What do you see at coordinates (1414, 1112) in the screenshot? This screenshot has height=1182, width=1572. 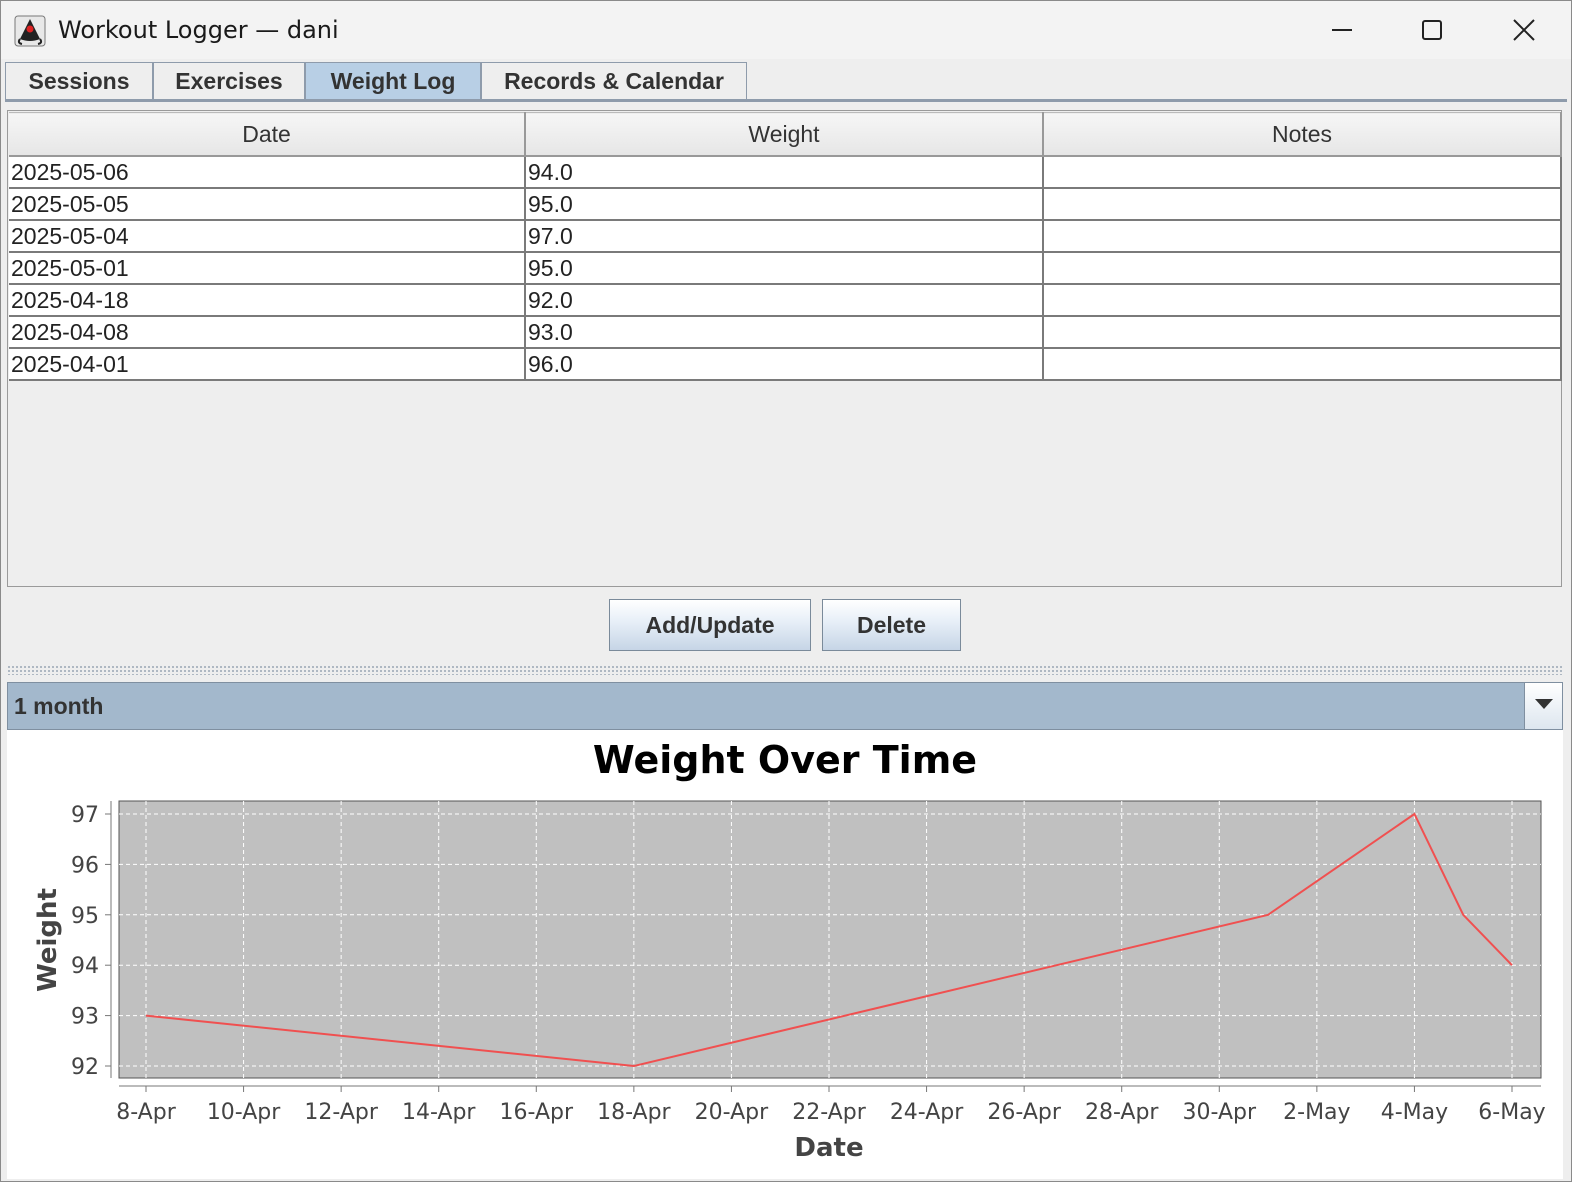 I see `x-tick-label: 4-May` at bounding box center [1414, 1112].